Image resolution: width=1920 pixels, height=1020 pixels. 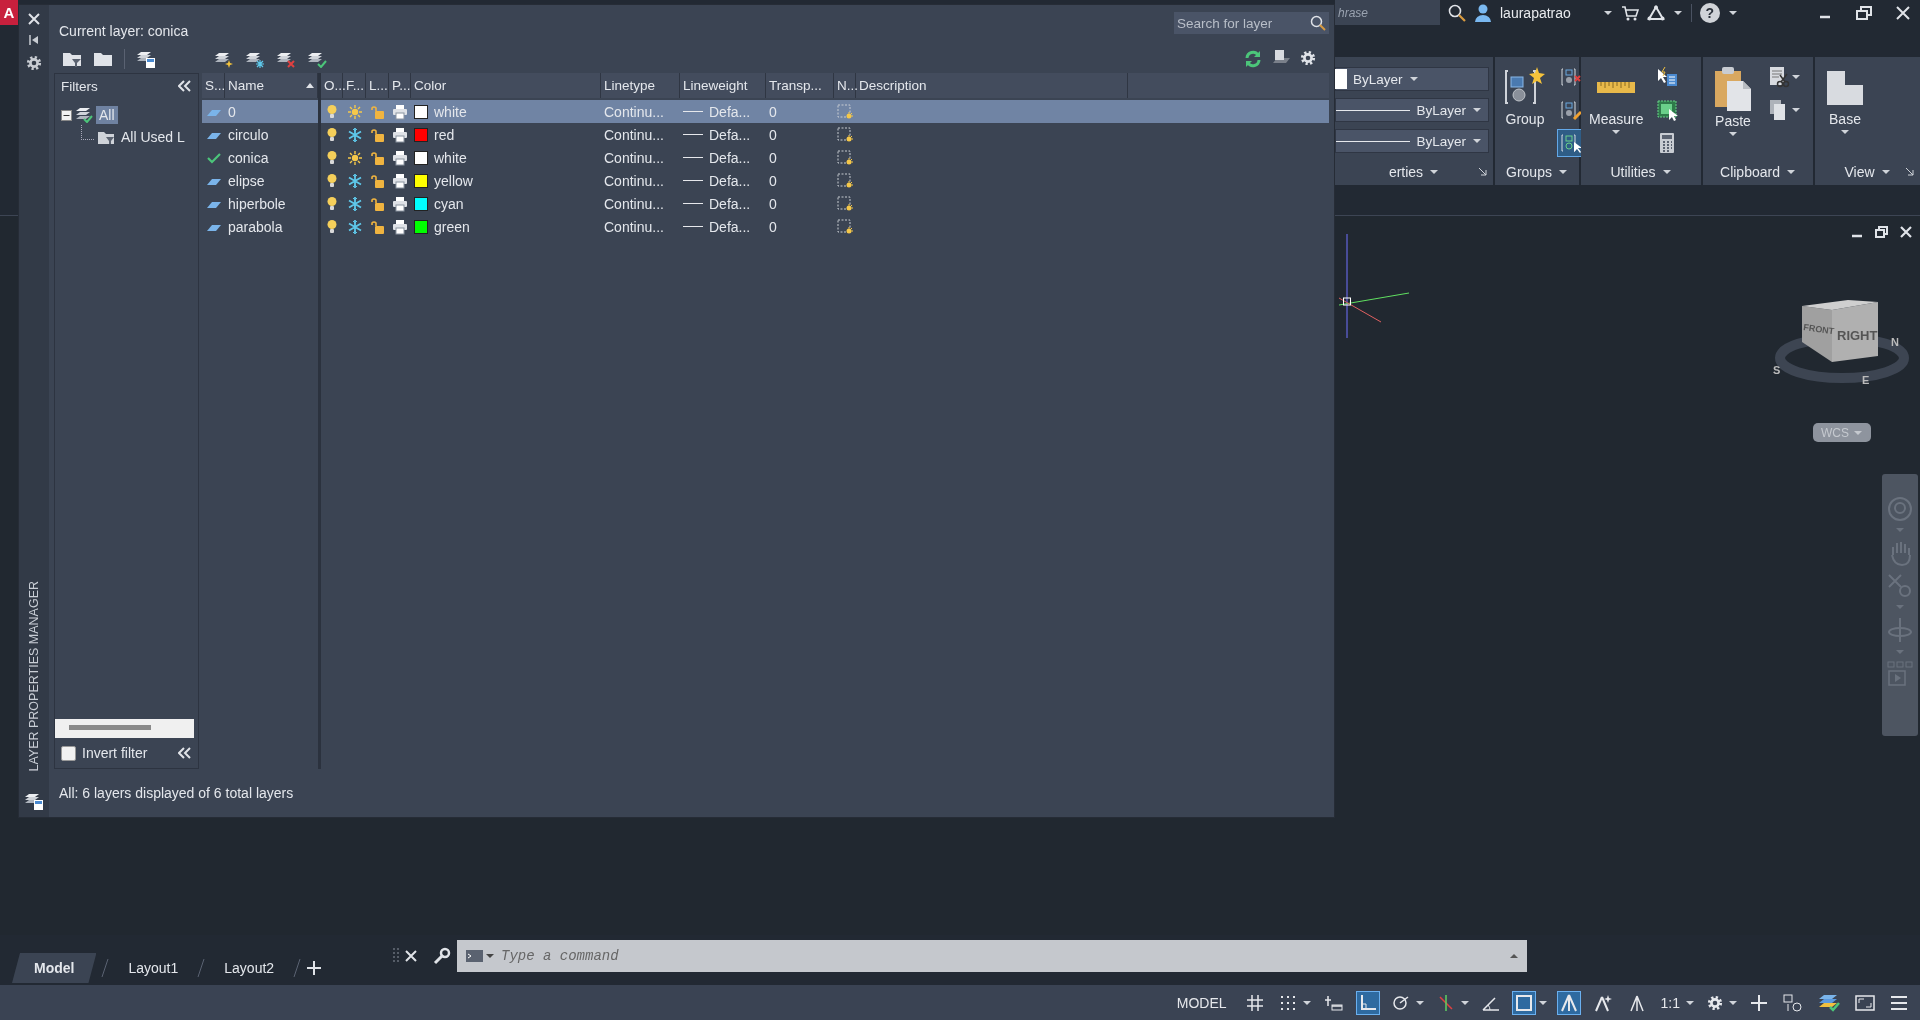 What do you see at coordinates (1733, 110) in the screenshot?
I see `ribbon-button: Paste` at bounding box center [1733, 110].